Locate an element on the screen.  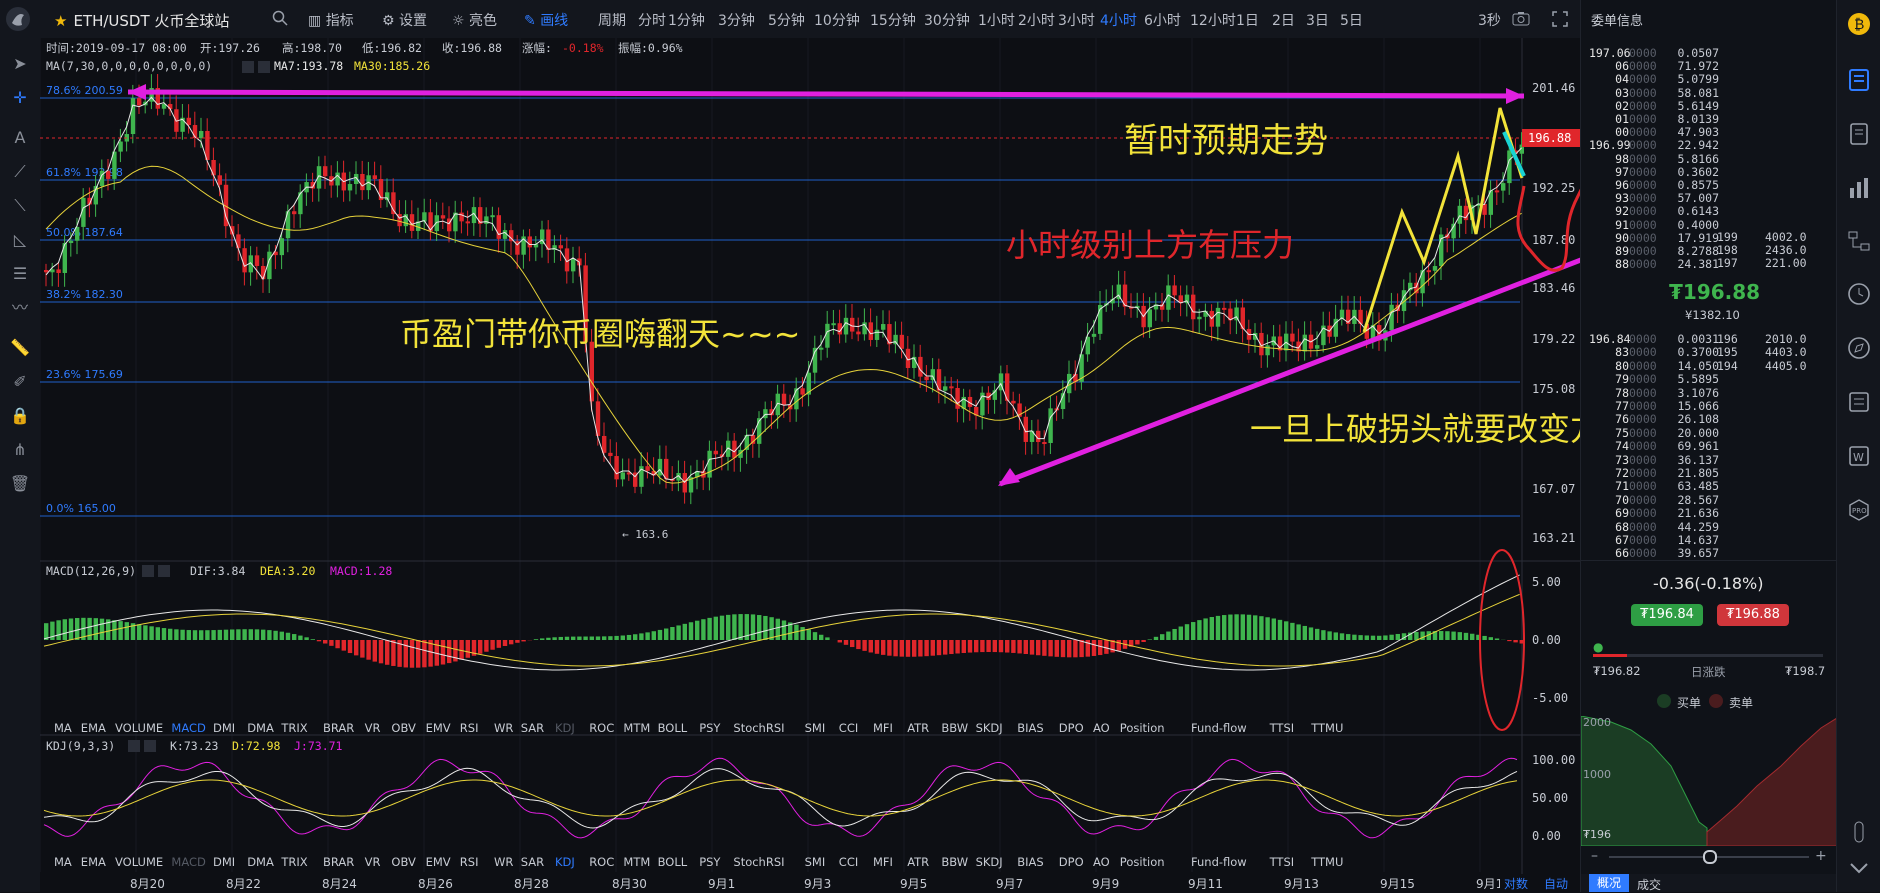
log-scale-toggle: 对数 is located at coordinates (1516, 883).